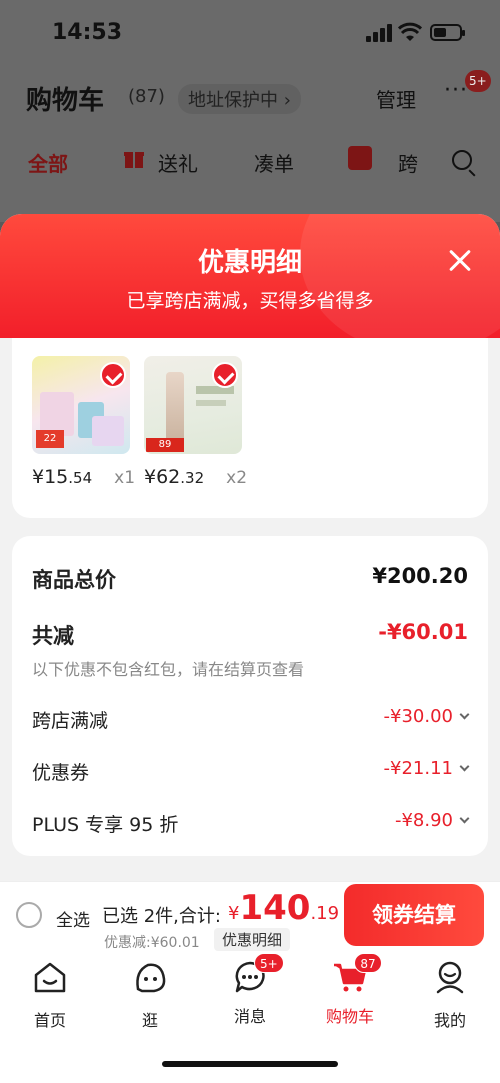  I want to click on product-image-tag: 22, so click(50, 439).